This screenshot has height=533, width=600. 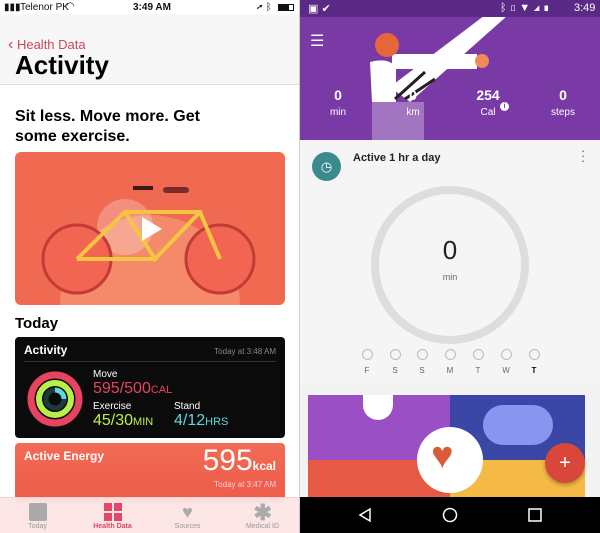 What do you see at coordinates (64, 456) in the screenshot?
I see `energy-title: Active Energy` at bounding box center [64, 456].